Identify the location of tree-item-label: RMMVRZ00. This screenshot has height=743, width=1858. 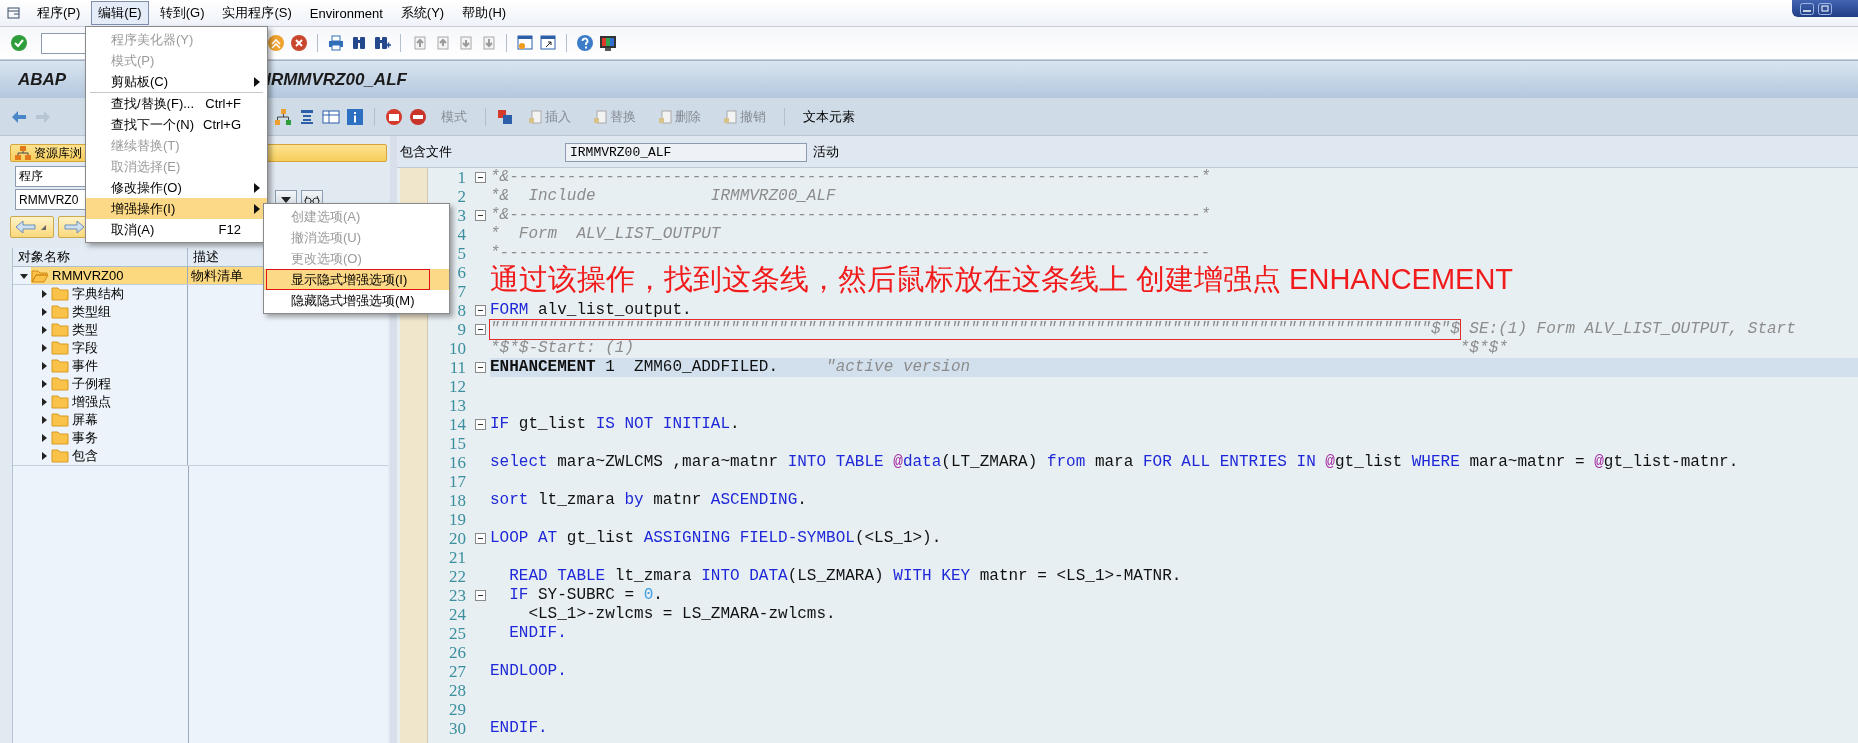
(88, 275).